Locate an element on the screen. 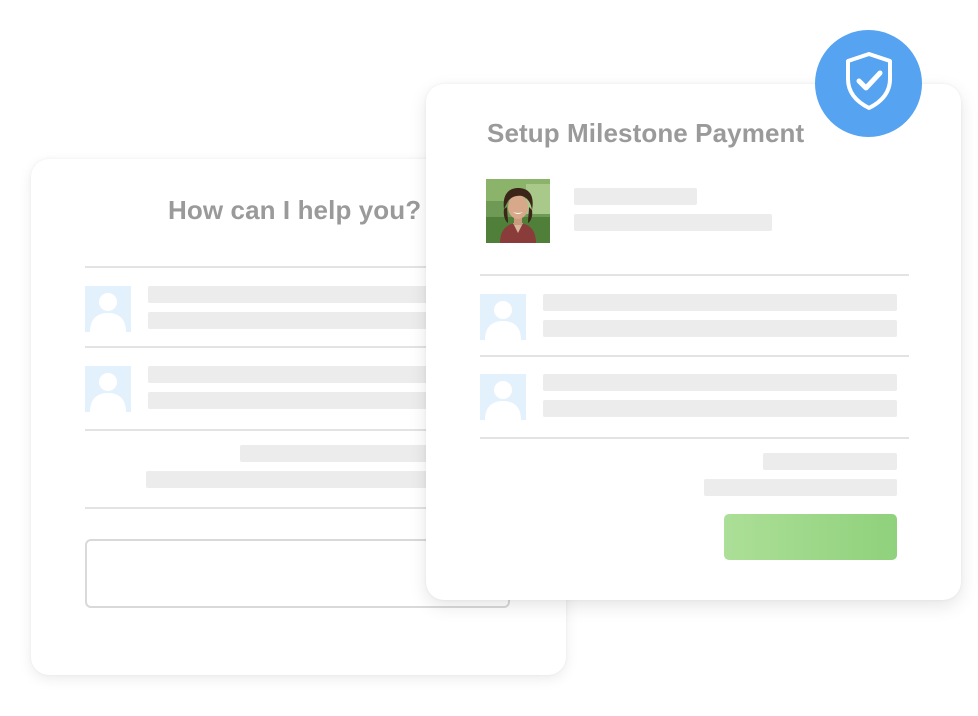 The image size is (978, 716). shield-badge is located at coordinates (868, 83).